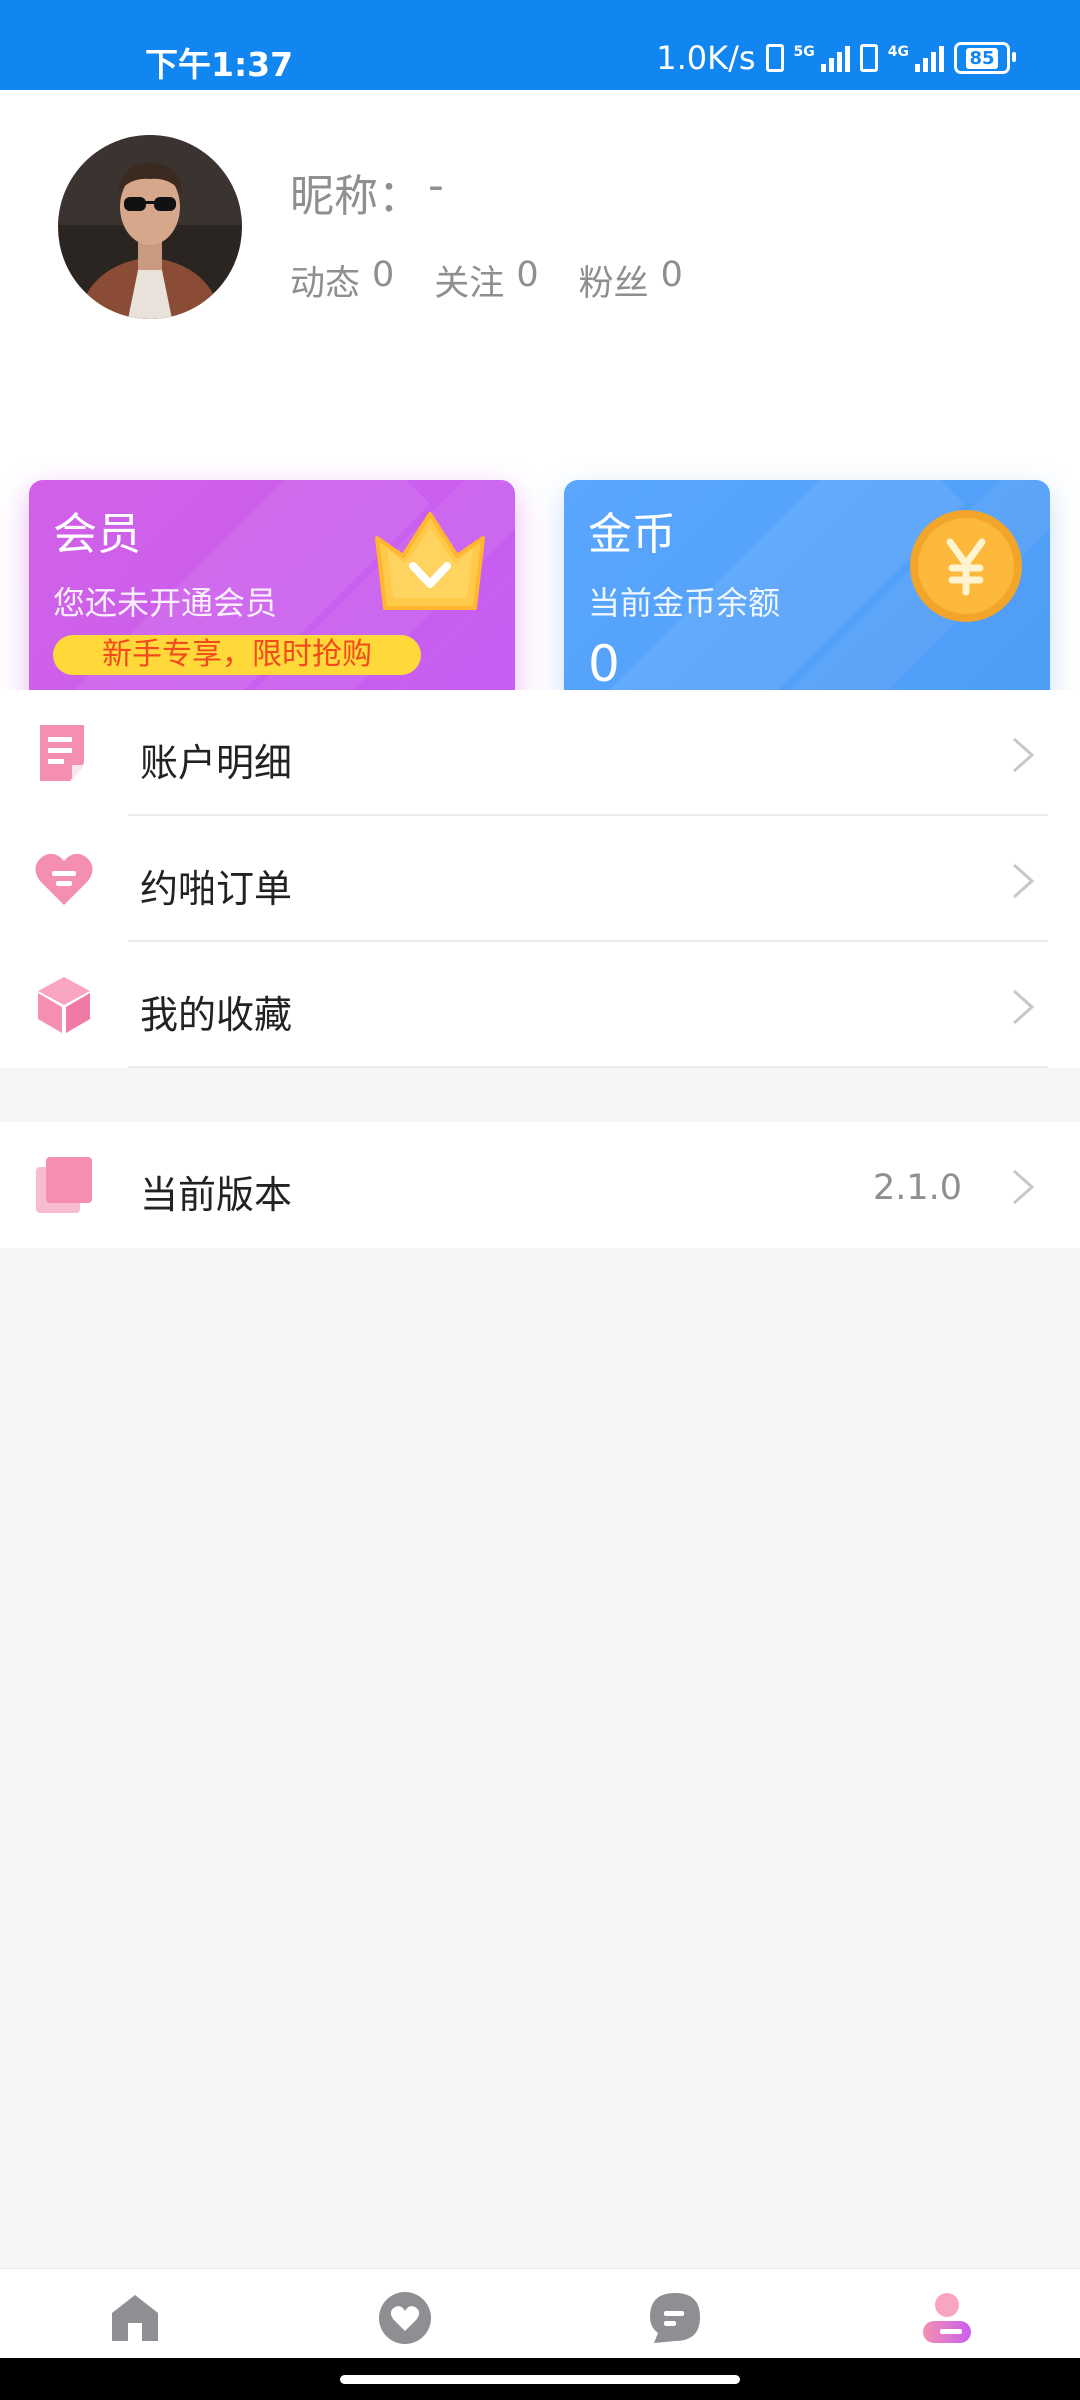  What do you see at coordinates (436, 185) in the screenshot?
I see `nickname-value: -` at bounding box center [436, 185].